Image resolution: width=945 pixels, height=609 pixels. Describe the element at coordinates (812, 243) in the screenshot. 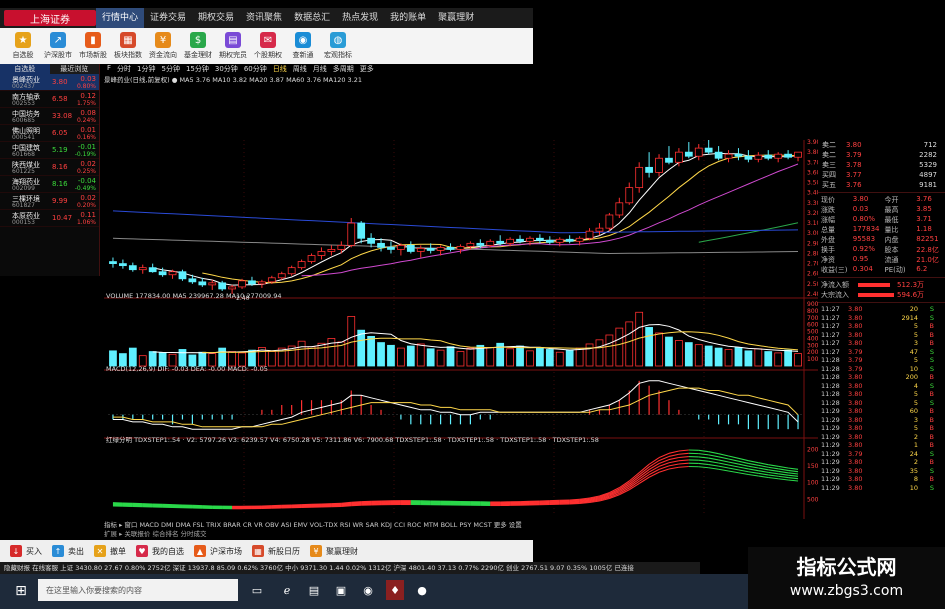

I see `price-axis-label: 2.90` at that location.